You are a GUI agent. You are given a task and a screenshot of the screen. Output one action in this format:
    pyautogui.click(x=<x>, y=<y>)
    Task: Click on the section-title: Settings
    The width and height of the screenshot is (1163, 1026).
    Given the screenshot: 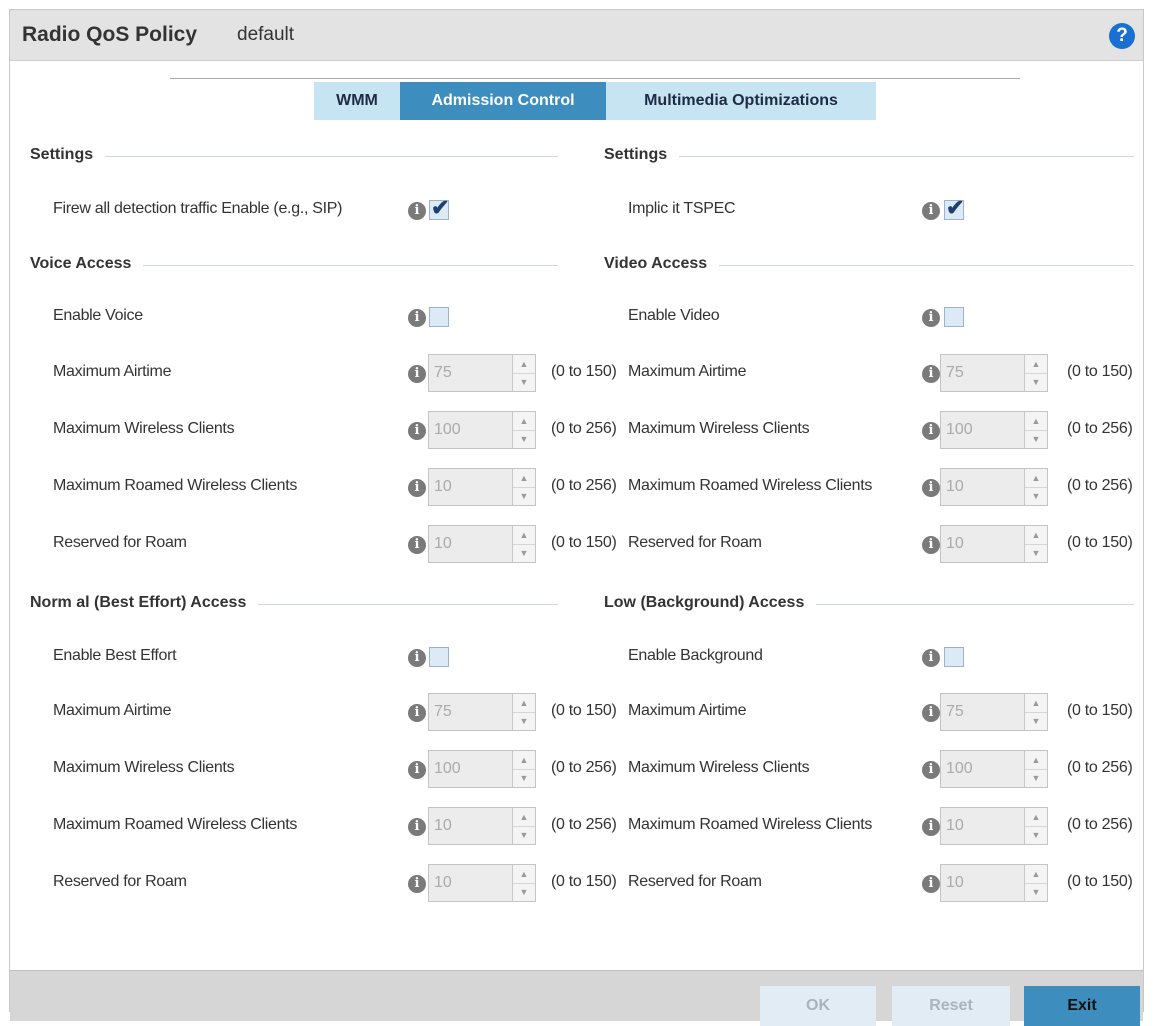 What is the action you would take?
    pyautogui.click(x=636, y=154)
    